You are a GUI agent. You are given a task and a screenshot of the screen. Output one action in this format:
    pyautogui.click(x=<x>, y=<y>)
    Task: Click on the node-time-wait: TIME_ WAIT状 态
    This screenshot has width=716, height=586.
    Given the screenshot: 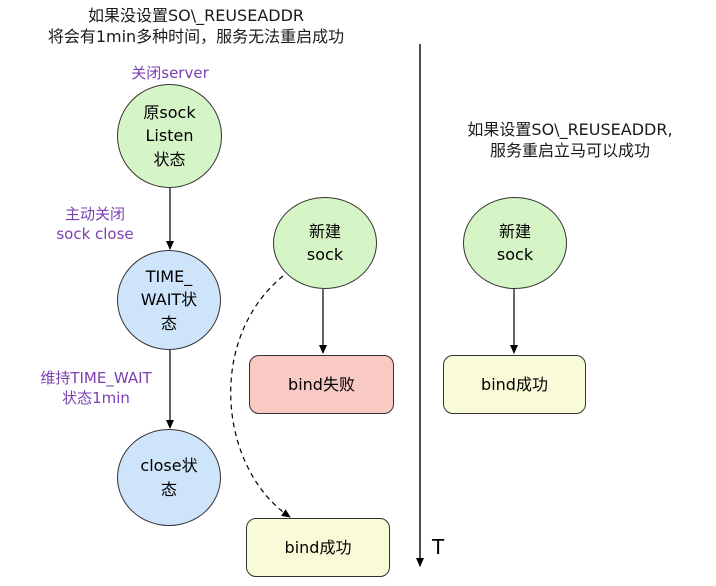 What is the action you would take?
    pyautogui.click(x=169, y=300)
    